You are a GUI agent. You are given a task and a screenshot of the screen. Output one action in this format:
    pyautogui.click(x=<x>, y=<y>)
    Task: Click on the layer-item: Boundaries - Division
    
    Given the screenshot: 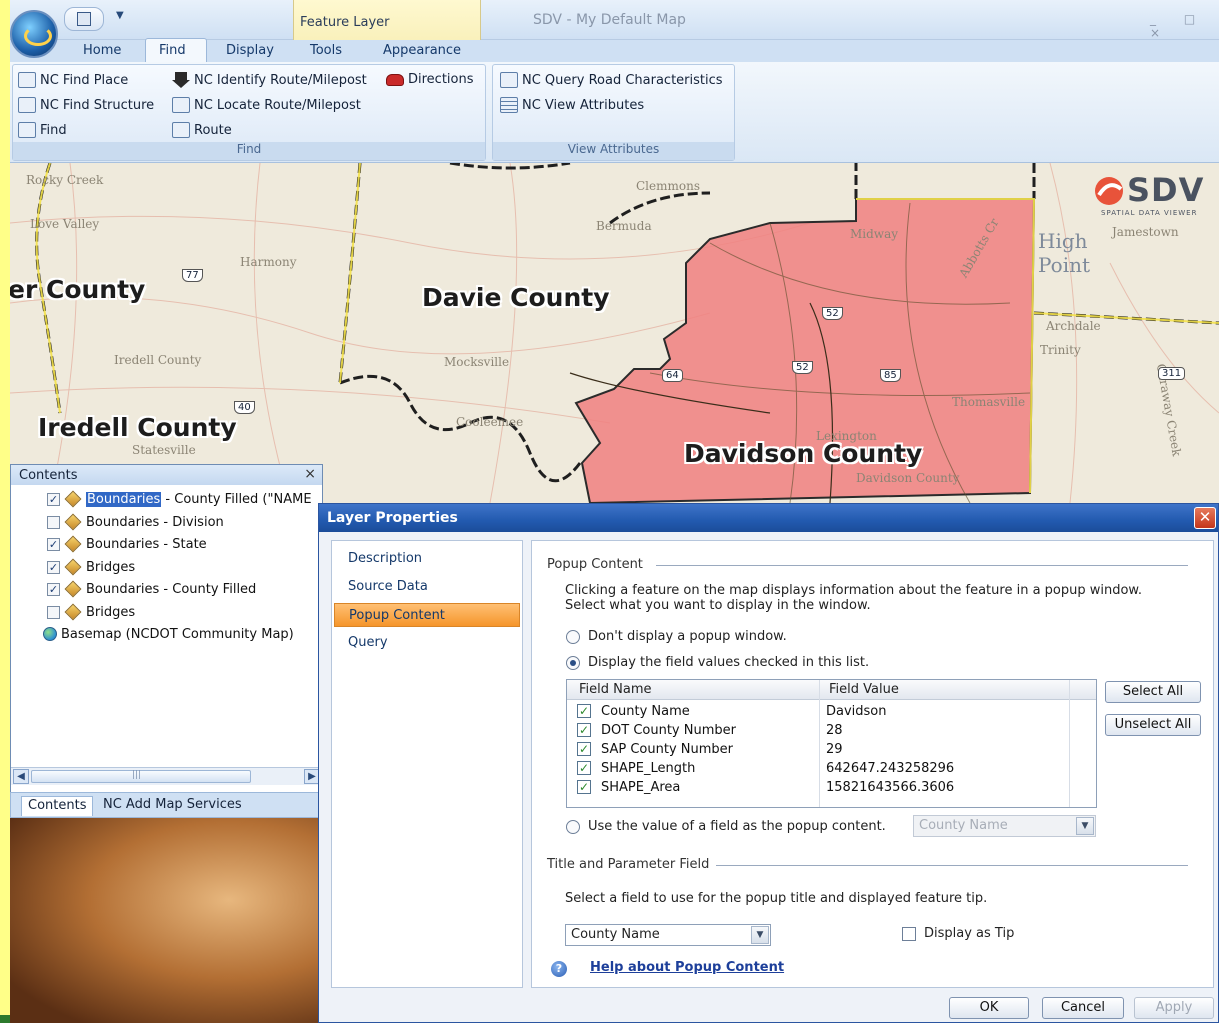 What is the action you would take?
    pyautogui.click(x=135, y=522)
    